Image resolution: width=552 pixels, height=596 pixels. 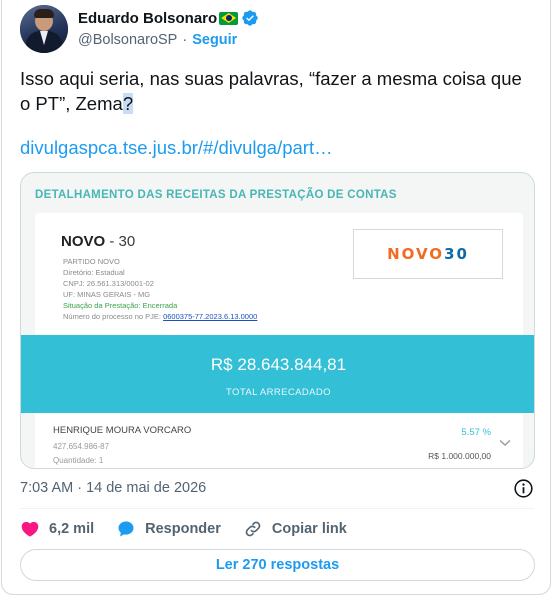 What do you see at coordinates (30, 529) in the screenshot?
I see `heart-icon` at bounding box center [30, 529].